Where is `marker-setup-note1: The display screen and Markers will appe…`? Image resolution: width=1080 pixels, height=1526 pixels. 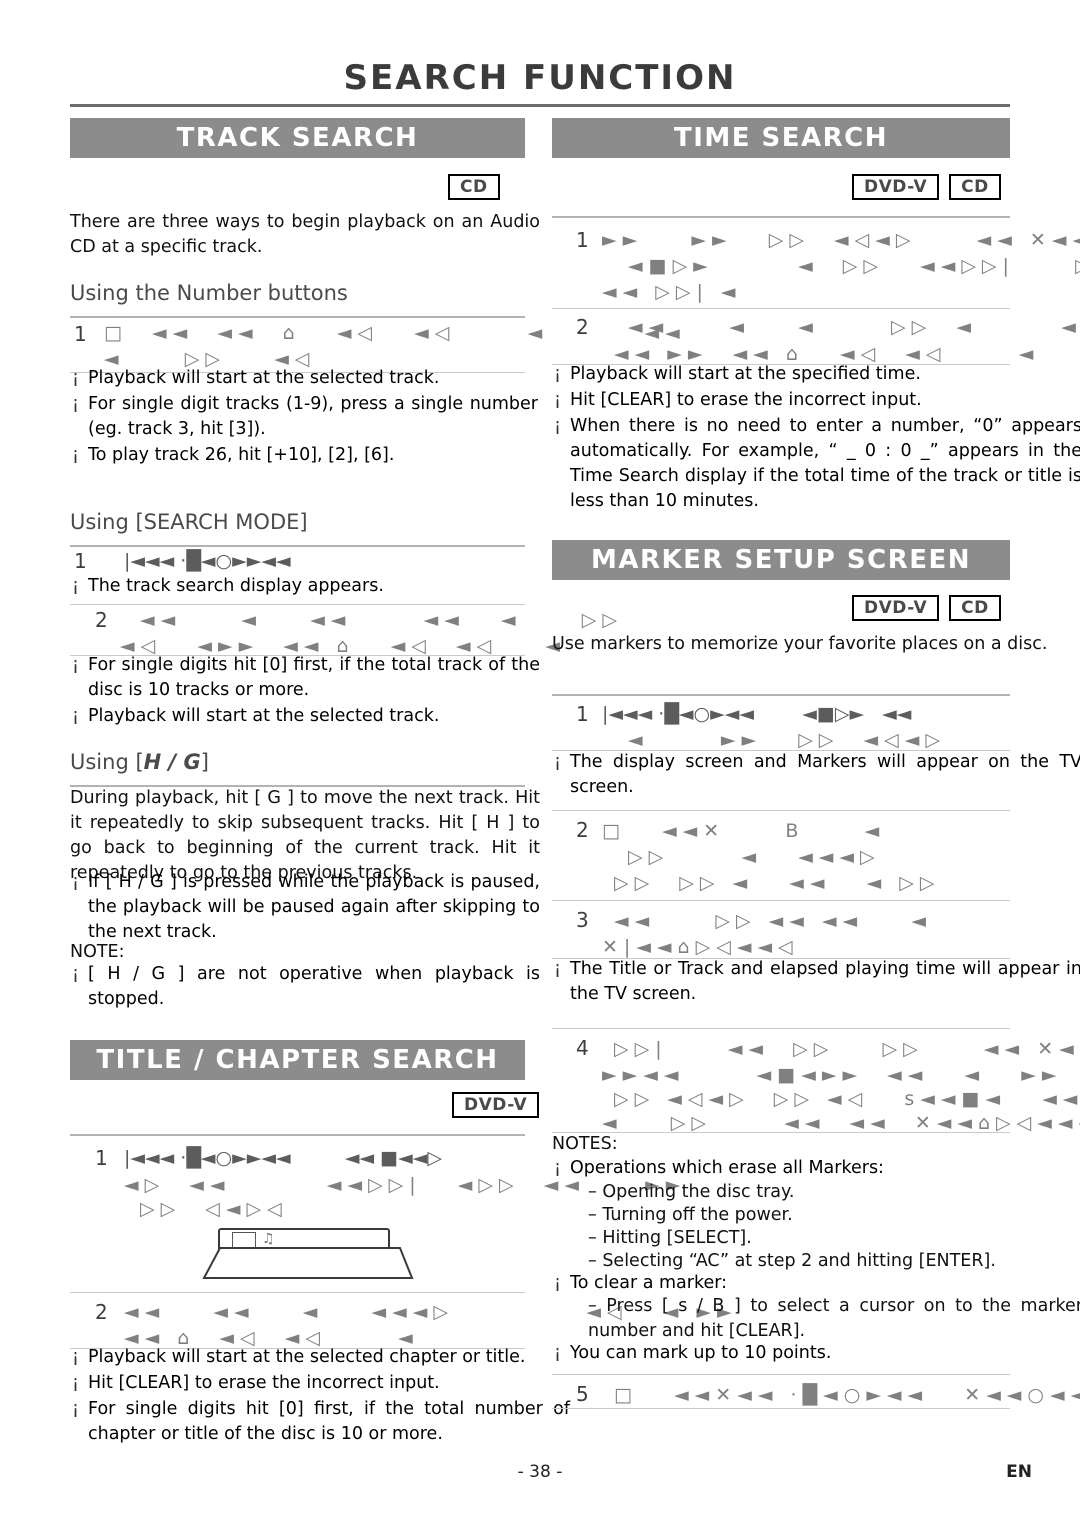
marker-setup-note1: The display screen and Markers will appe… is located at coordinates (816, 775).